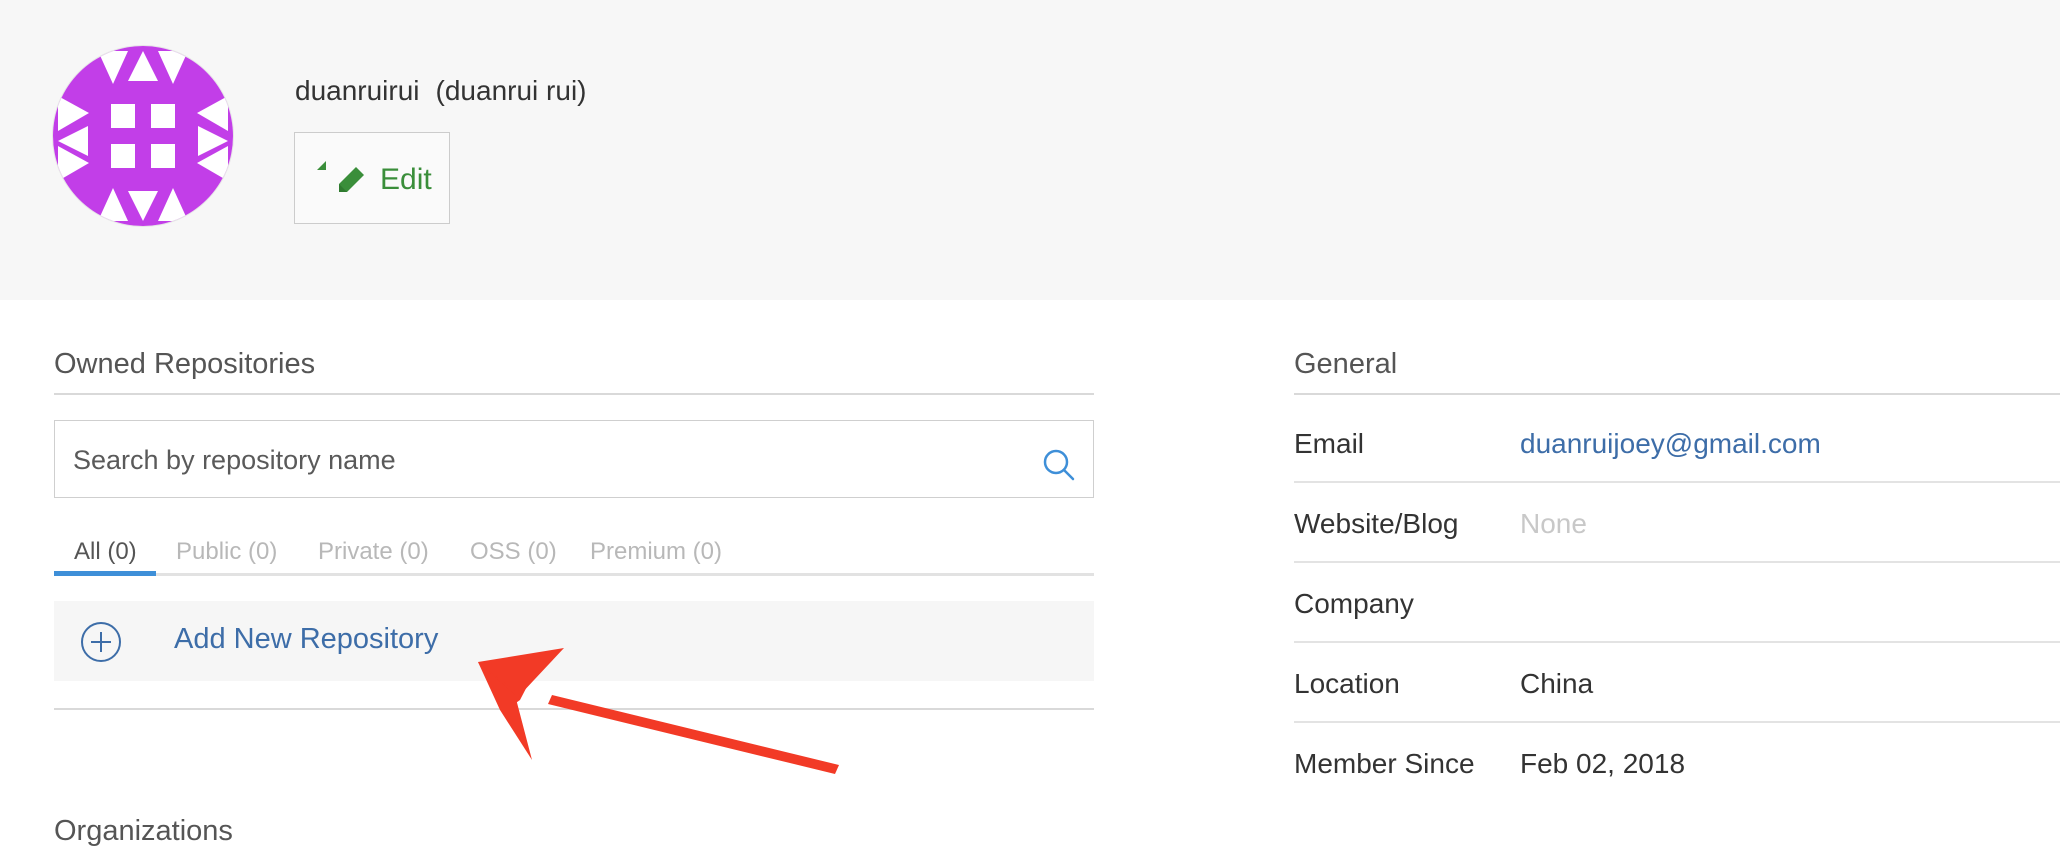 Image resolution: width=2060 pixels, height=848 pixels. I want to click on member-since-value: Feb 02, 2018, so click(1603, 763).